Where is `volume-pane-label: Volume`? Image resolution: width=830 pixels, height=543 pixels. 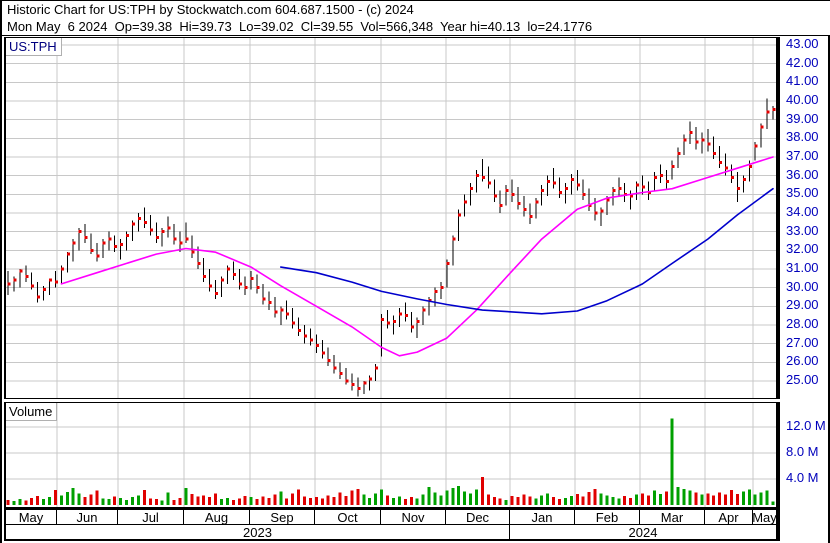
volume-pane-label: Volume is located at coordinates (32, 412).